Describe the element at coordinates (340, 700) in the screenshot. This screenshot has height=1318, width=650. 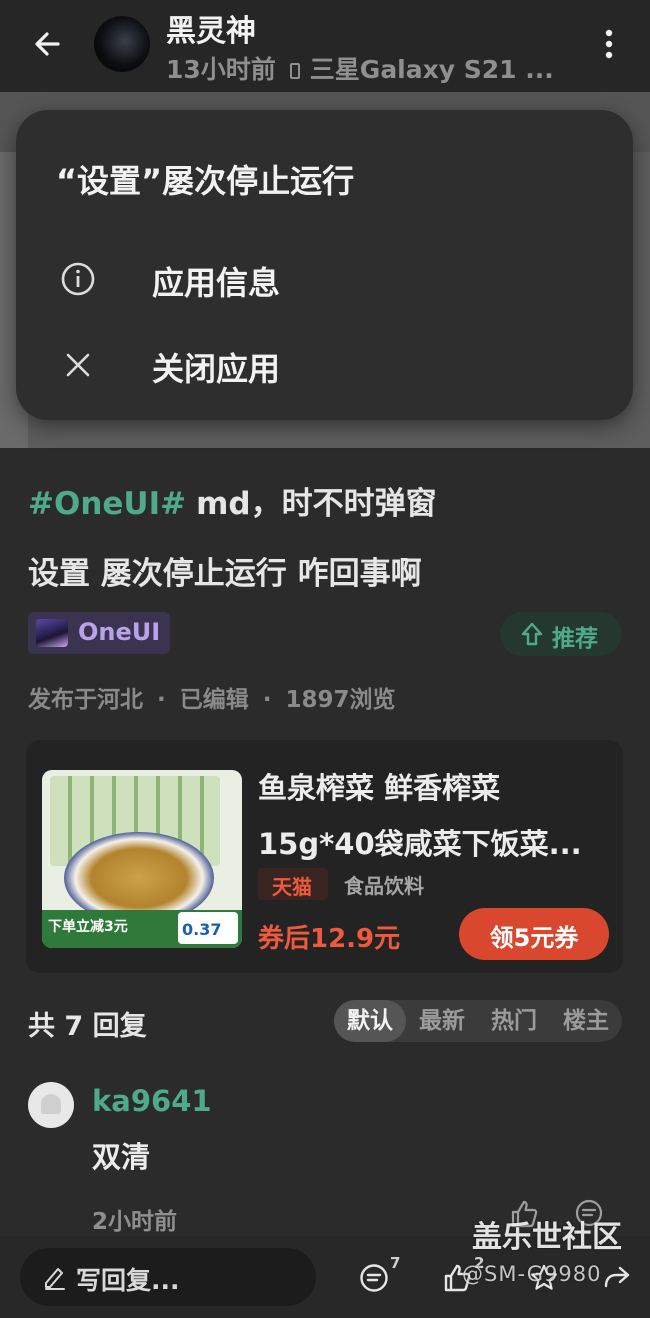
I see `post-views: 1897浏览` at that location.